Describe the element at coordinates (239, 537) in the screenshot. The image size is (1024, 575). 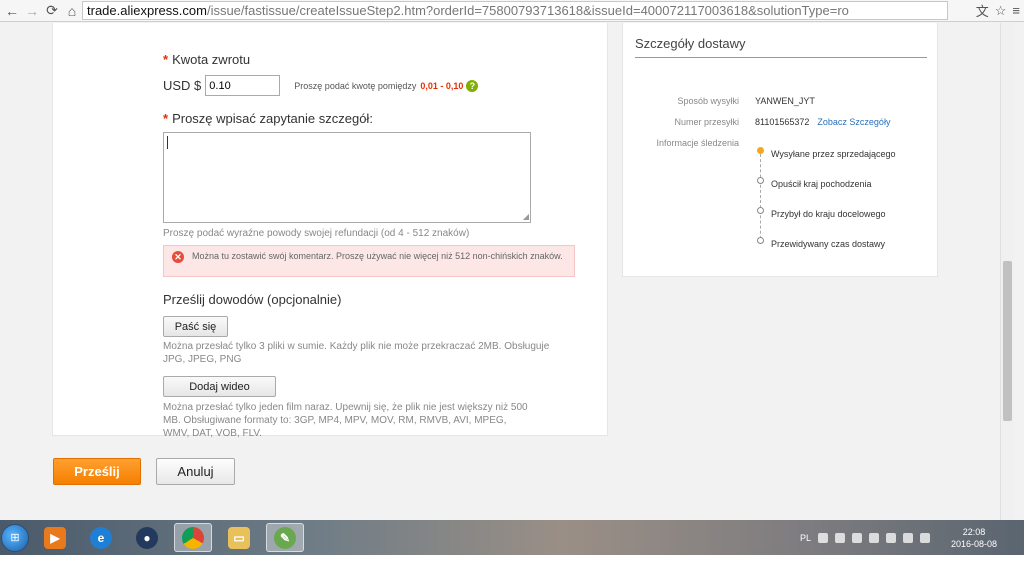
I see `file-explorer-icon: ▭` at that location.